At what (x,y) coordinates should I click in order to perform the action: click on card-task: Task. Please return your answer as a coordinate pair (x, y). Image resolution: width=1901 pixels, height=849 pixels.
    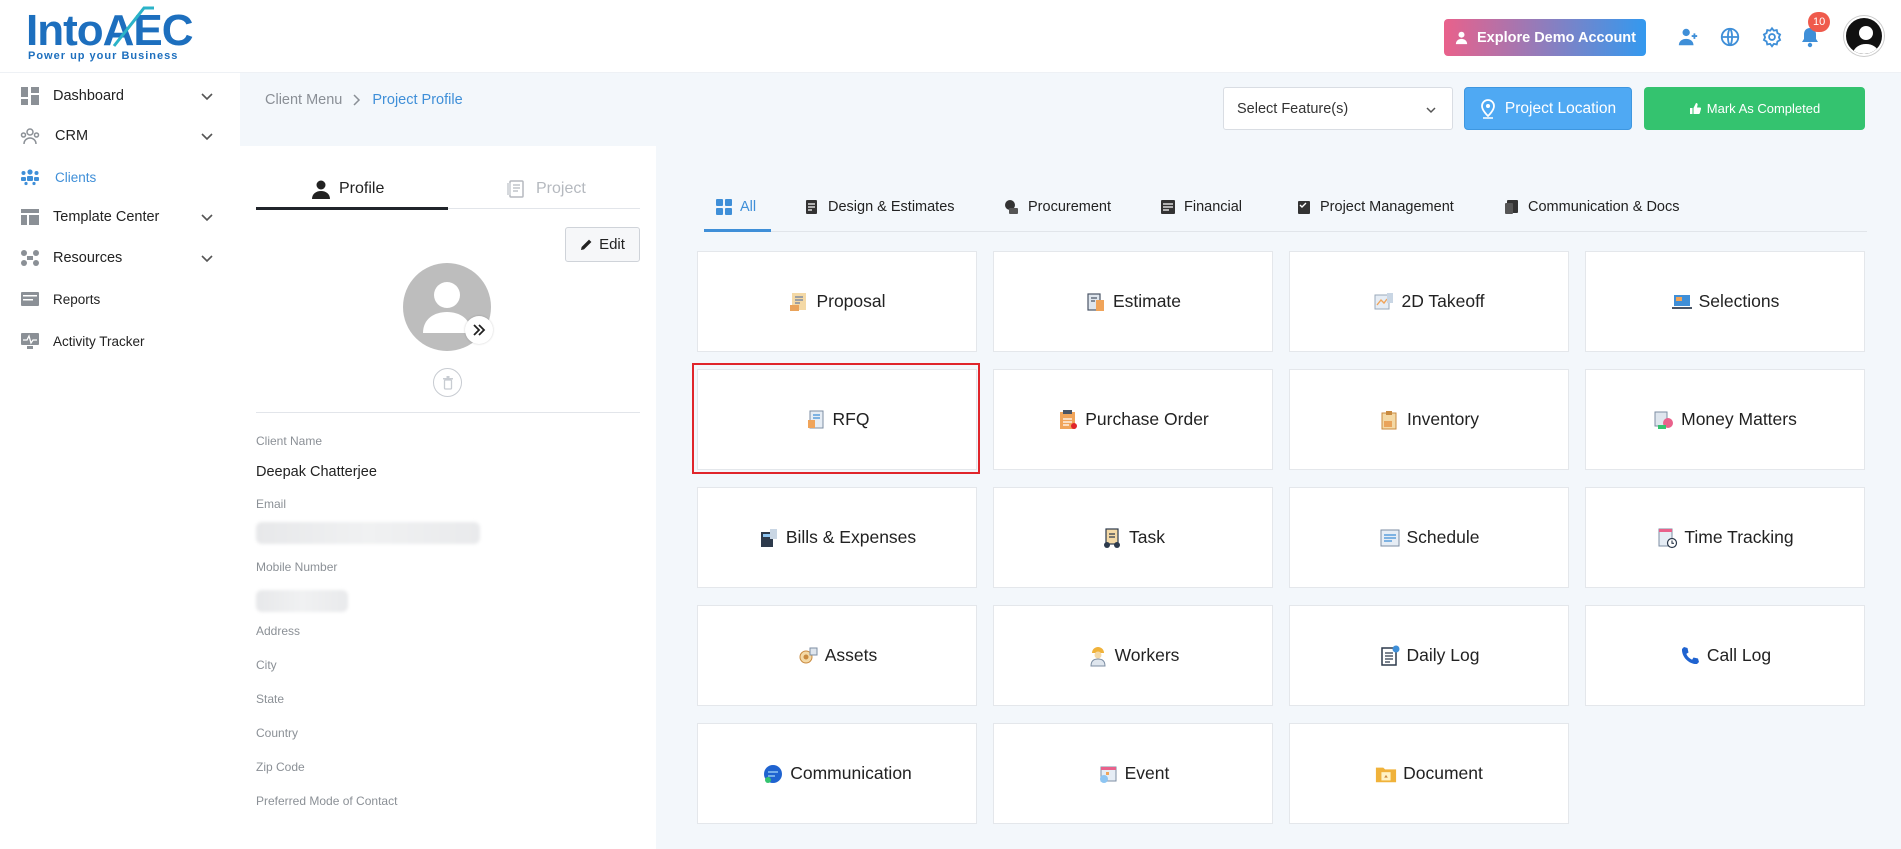
    Looking at the image, I should click on (1133, 537).